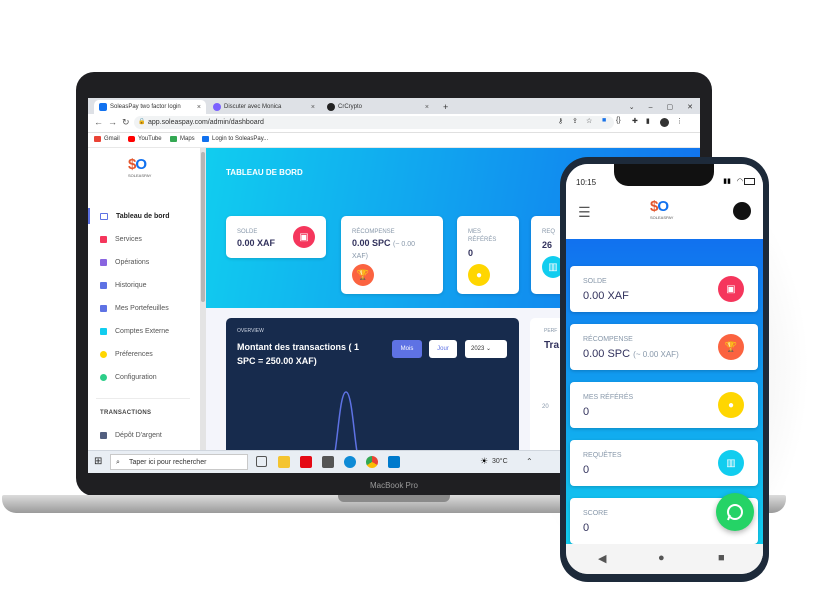 This screenshot has height=606, width=823. What do you see at coordinates (103, 377) in the screenshot?
I see `gear-icon` at bounding box center [103, 377].